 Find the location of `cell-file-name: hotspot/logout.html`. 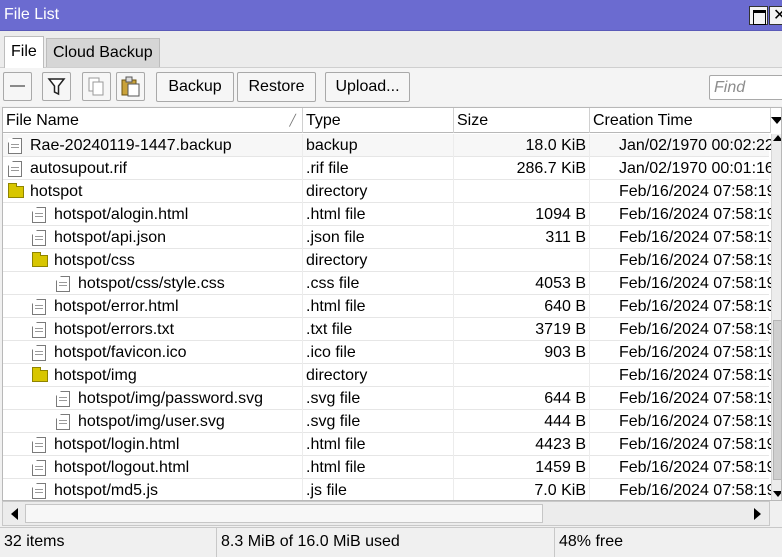

cell-file-name: hotspot/logout.html is located at coordinates (153, 467).